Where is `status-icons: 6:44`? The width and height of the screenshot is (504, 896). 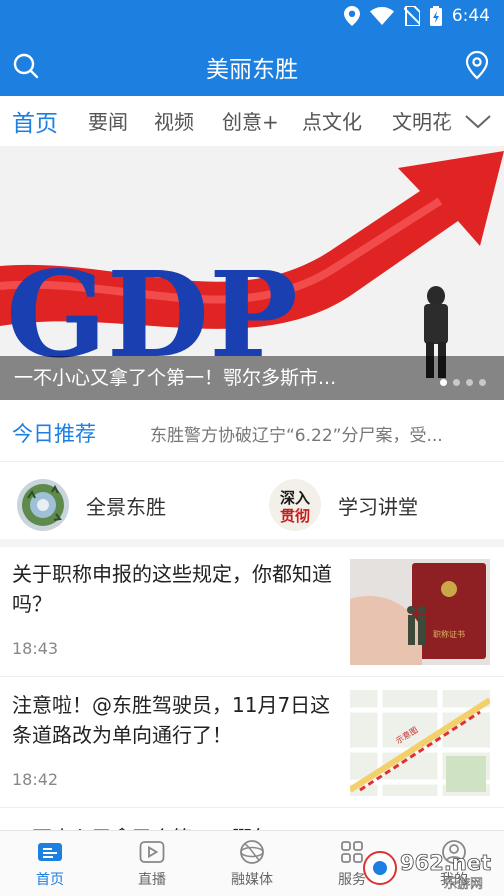 status-icons: 6:44 is located at coordinates (416, 16).